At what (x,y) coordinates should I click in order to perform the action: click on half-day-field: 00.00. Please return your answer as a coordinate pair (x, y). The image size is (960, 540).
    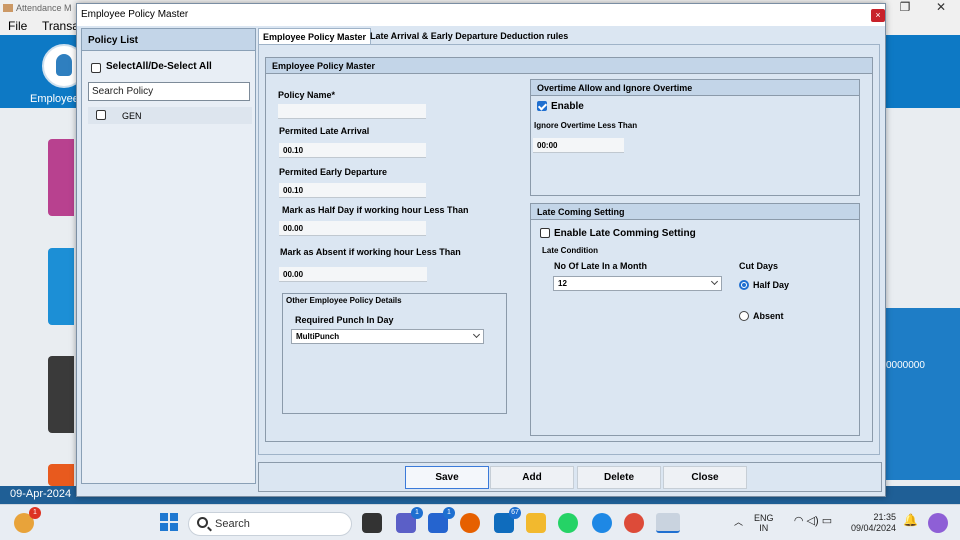
    Looking at the image, I should click on (352, 228).